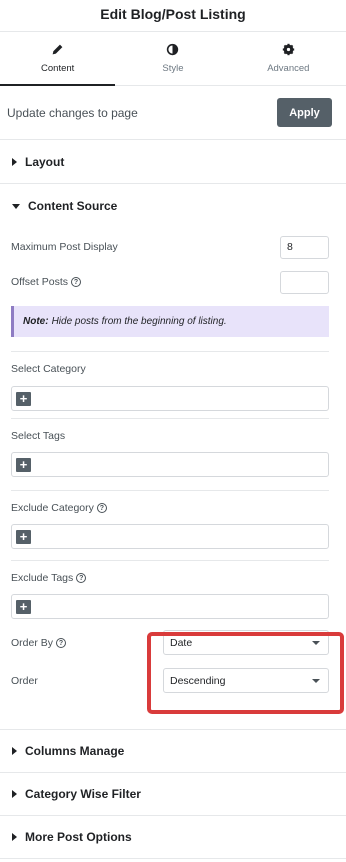  I want to click on order-select: Descending, so click(246, 680).